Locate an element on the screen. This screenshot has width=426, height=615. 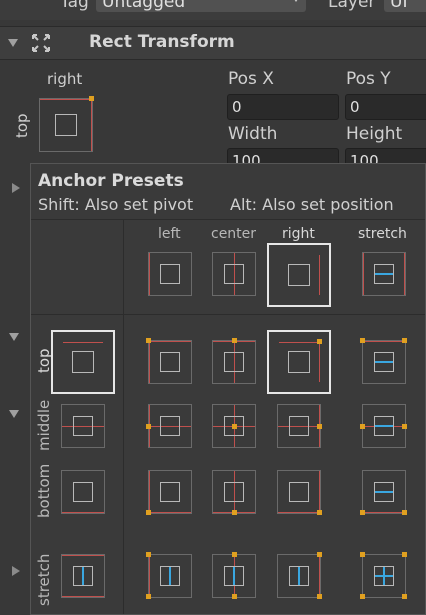
preset-top-stretch is located at coordinates (383, 361).